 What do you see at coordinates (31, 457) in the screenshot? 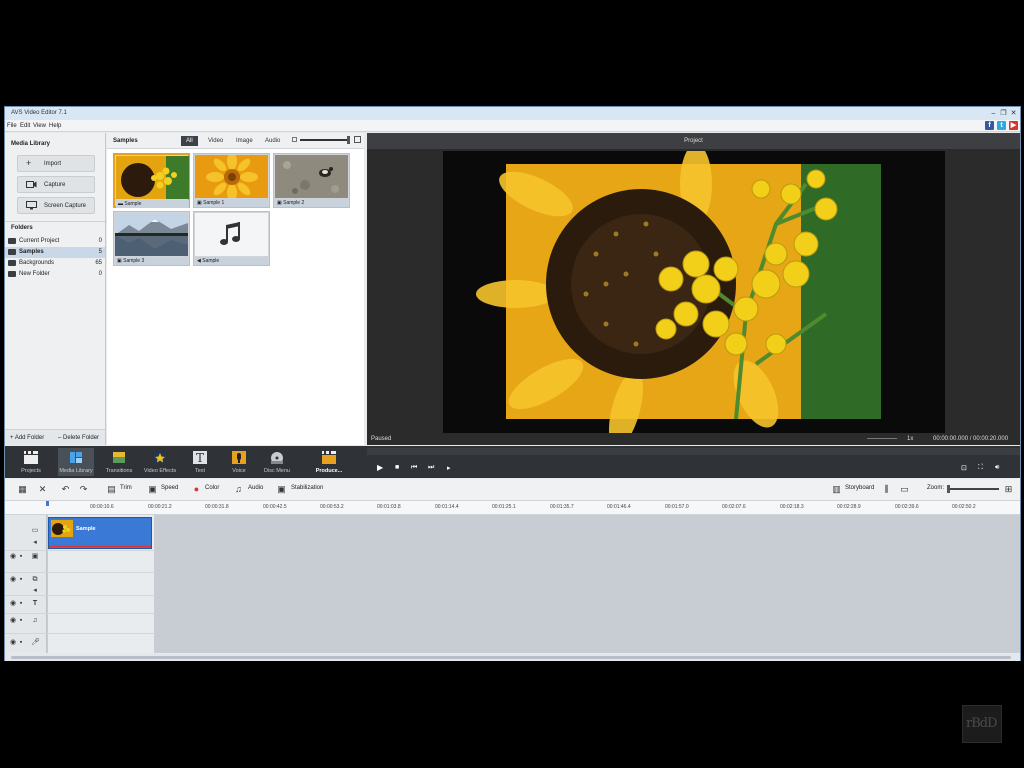
I see `clapper-icon` at bounding box center [31, 457].